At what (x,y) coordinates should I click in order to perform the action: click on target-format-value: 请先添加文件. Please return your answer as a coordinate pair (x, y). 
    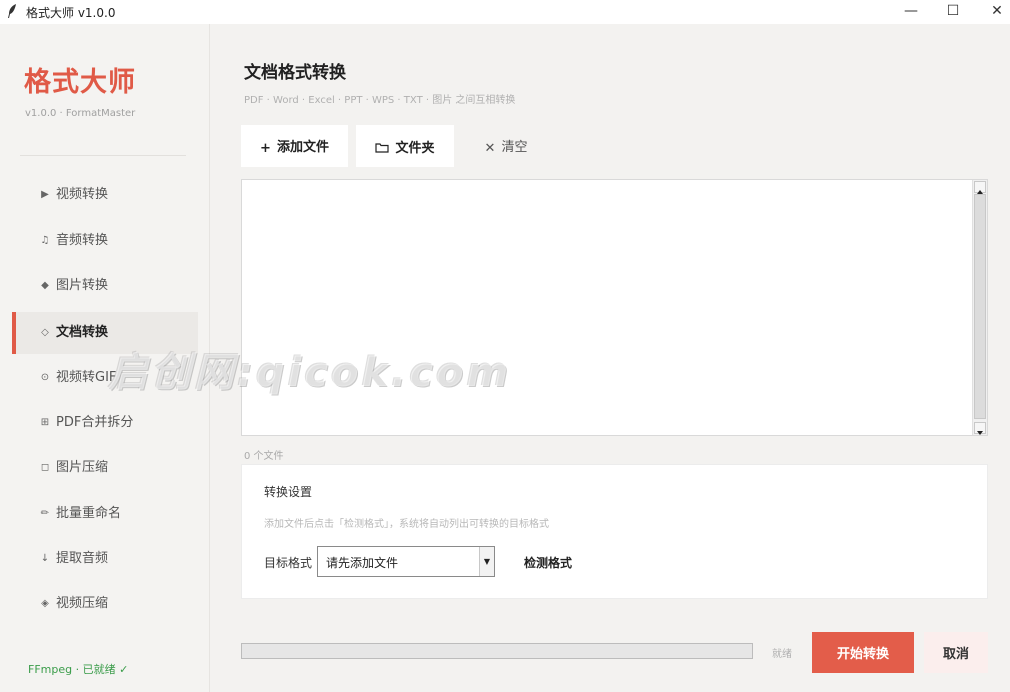
    Looking at the image, I should click on (362, 563).